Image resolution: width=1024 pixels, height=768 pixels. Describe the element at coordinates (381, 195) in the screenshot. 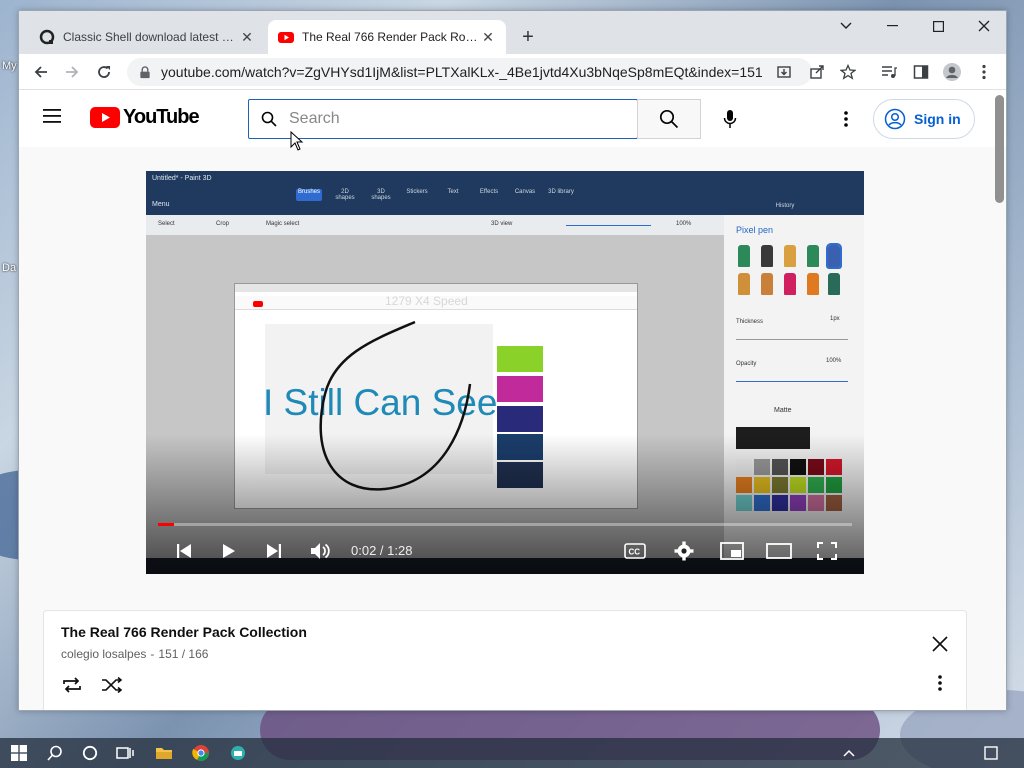

I see `video-frame-tool: 3D shapes` at that location.